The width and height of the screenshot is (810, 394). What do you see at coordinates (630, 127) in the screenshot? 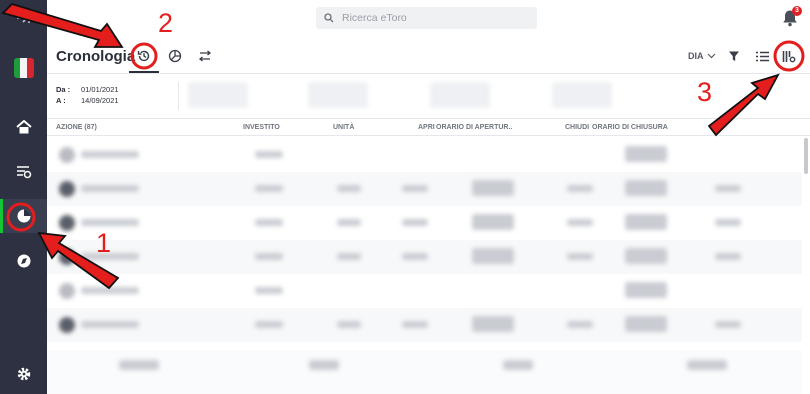
I see `column-header-close-time: ORARIO DI CHIUSURA` at bounding box center [630, 127].